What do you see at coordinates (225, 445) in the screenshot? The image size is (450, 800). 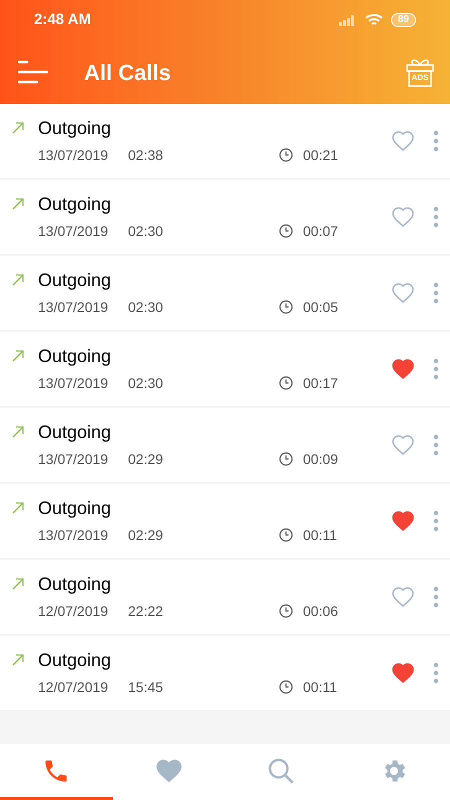 I see `call-row: Outgoing 13/07/2019 02:29 00:09` at bounding box center [225, 445].